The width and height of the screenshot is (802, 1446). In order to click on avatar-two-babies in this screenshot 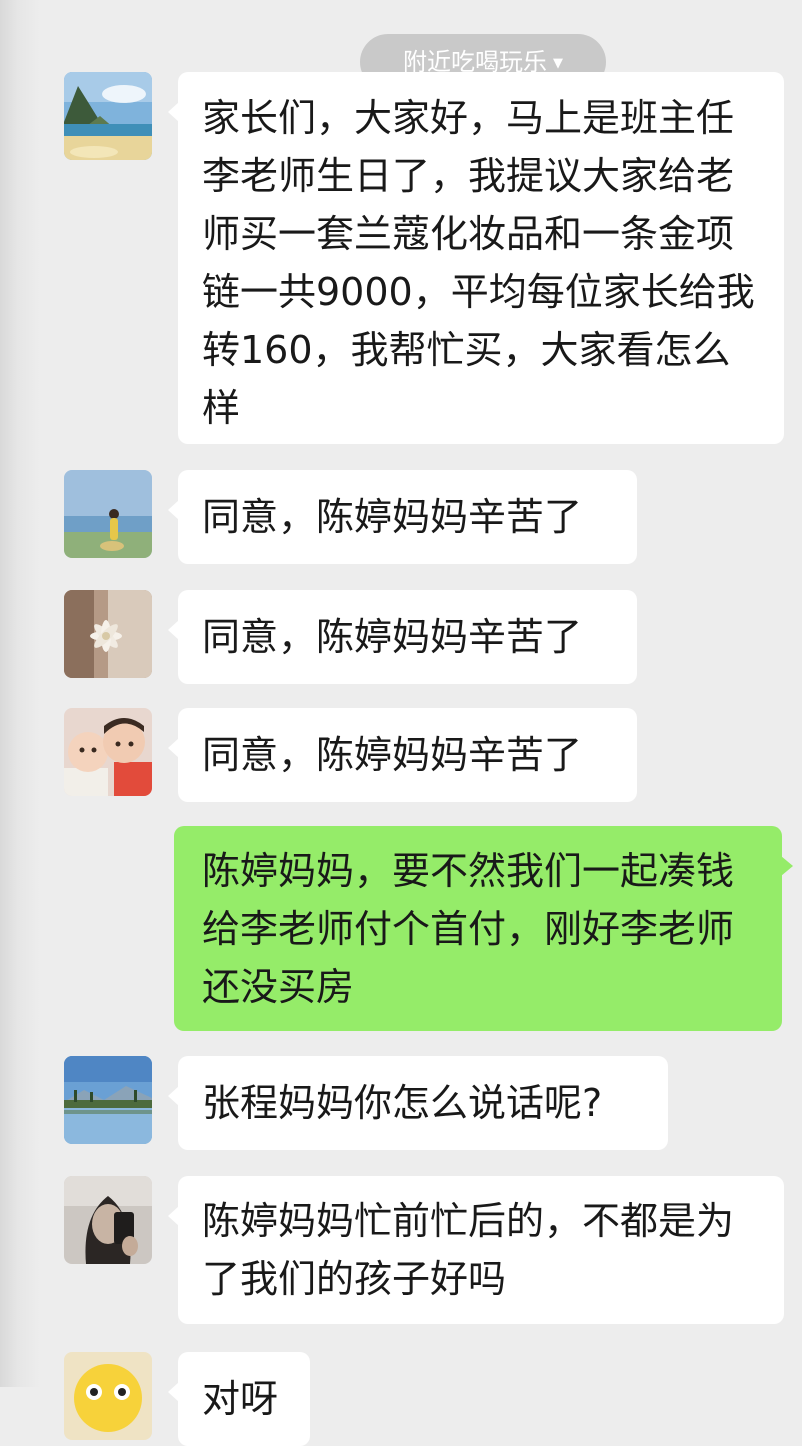, I will do `click(108, 752)`.